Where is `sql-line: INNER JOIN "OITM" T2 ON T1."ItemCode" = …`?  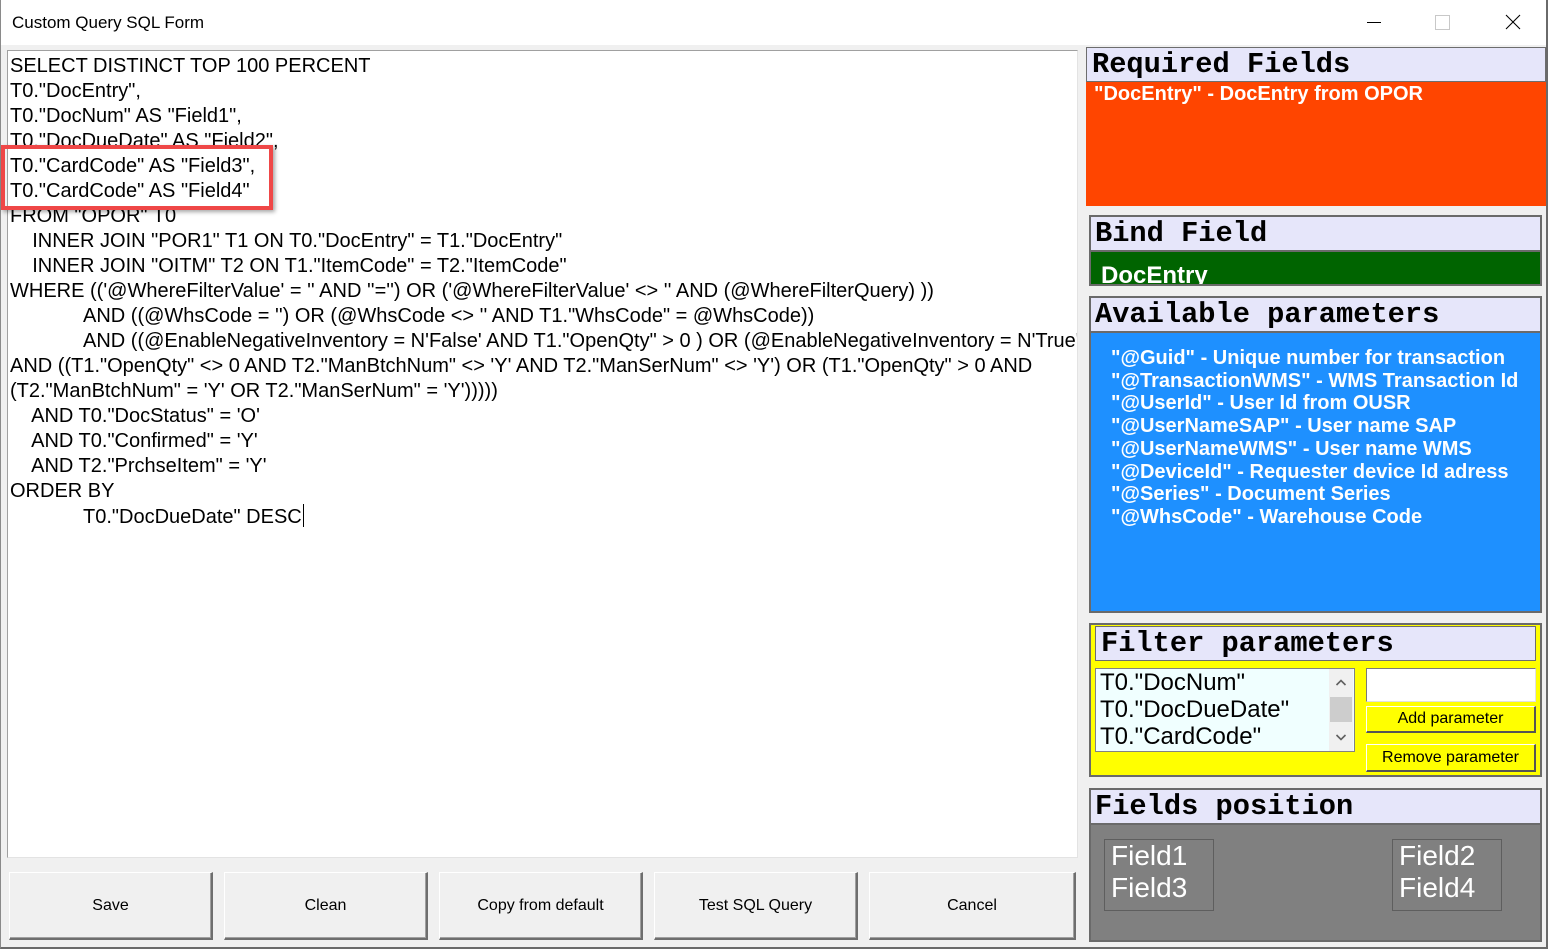
sql-line: INNER JOIN "OITM" T2 ON T1."ItemCode" = … is located at coordinates (288, 266).